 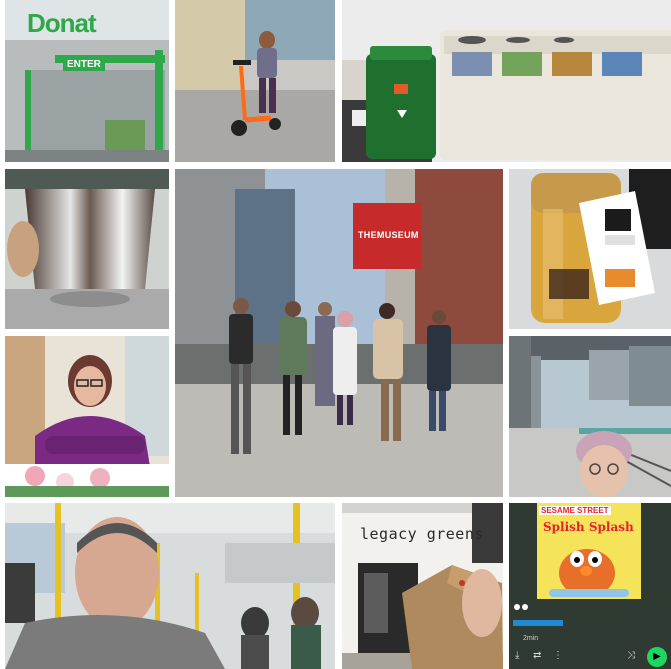 I want to click on more-icon: ⋮, so click(x=558, y=655).